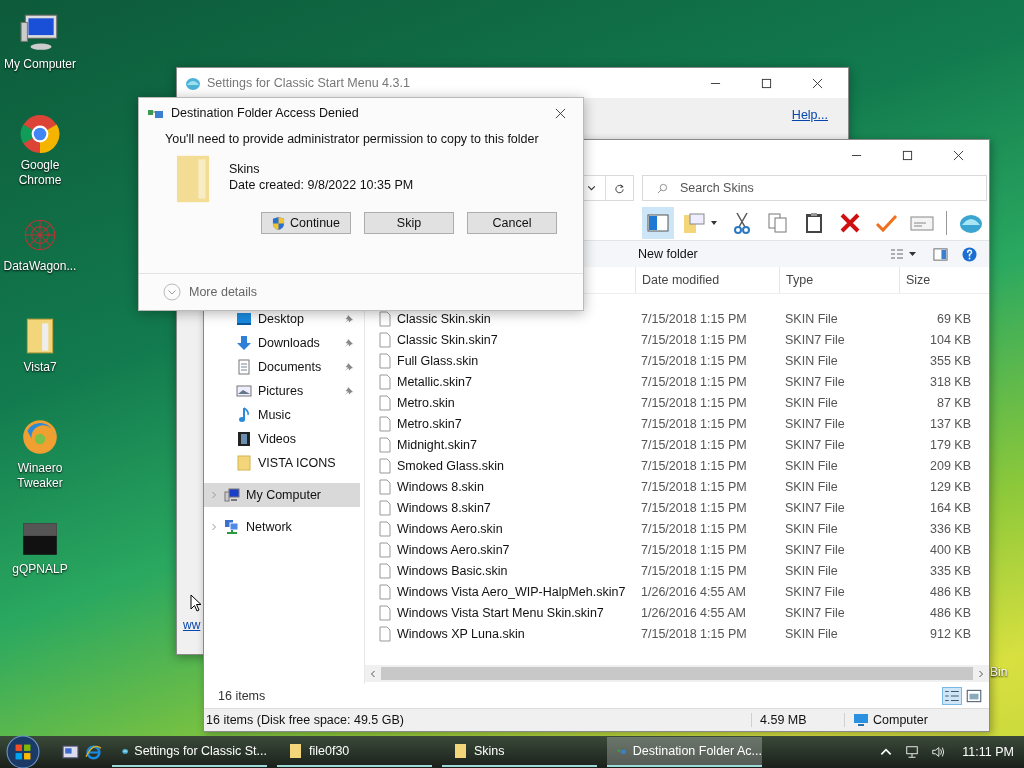 This screenshot has width=1024, height=768. What do you see at coordinates (282, 495) in the screenshot?
I see `tree-item: My Computer` at bounding box center [282, 495].